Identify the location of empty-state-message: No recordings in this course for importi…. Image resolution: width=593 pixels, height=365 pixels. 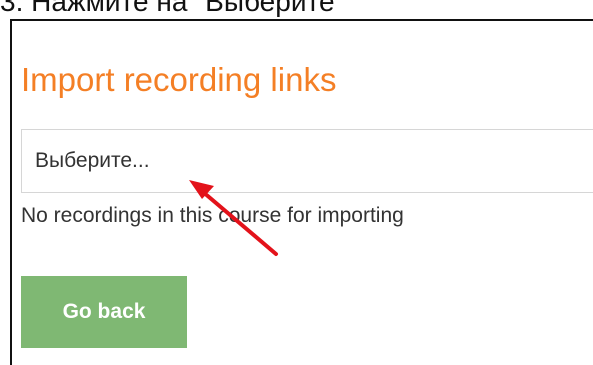
(212, 215).